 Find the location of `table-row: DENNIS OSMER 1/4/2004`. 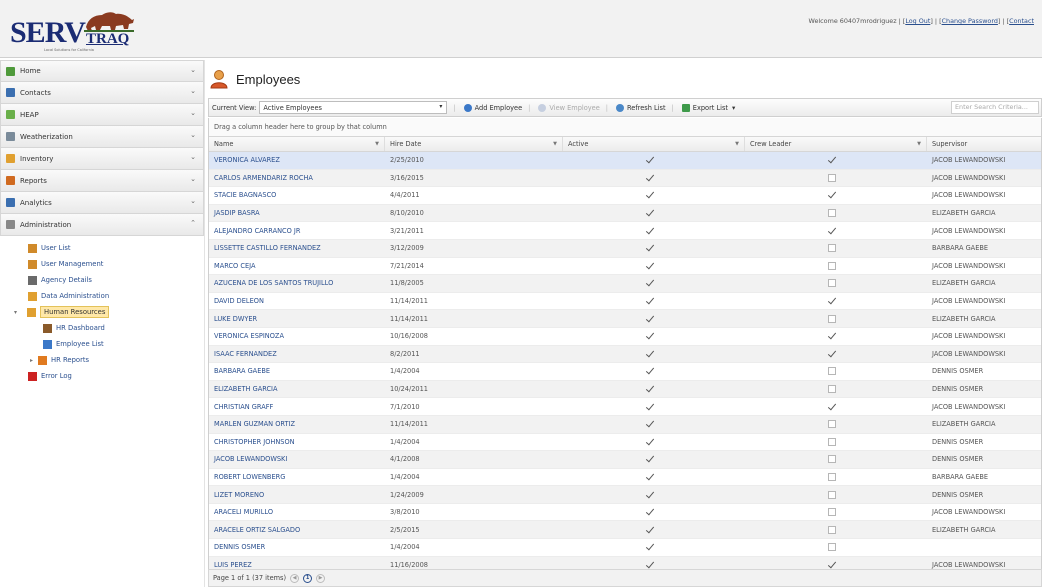

table-row: DENNIS OSMER 1/4/2004 is located at coordinates (625, 548).